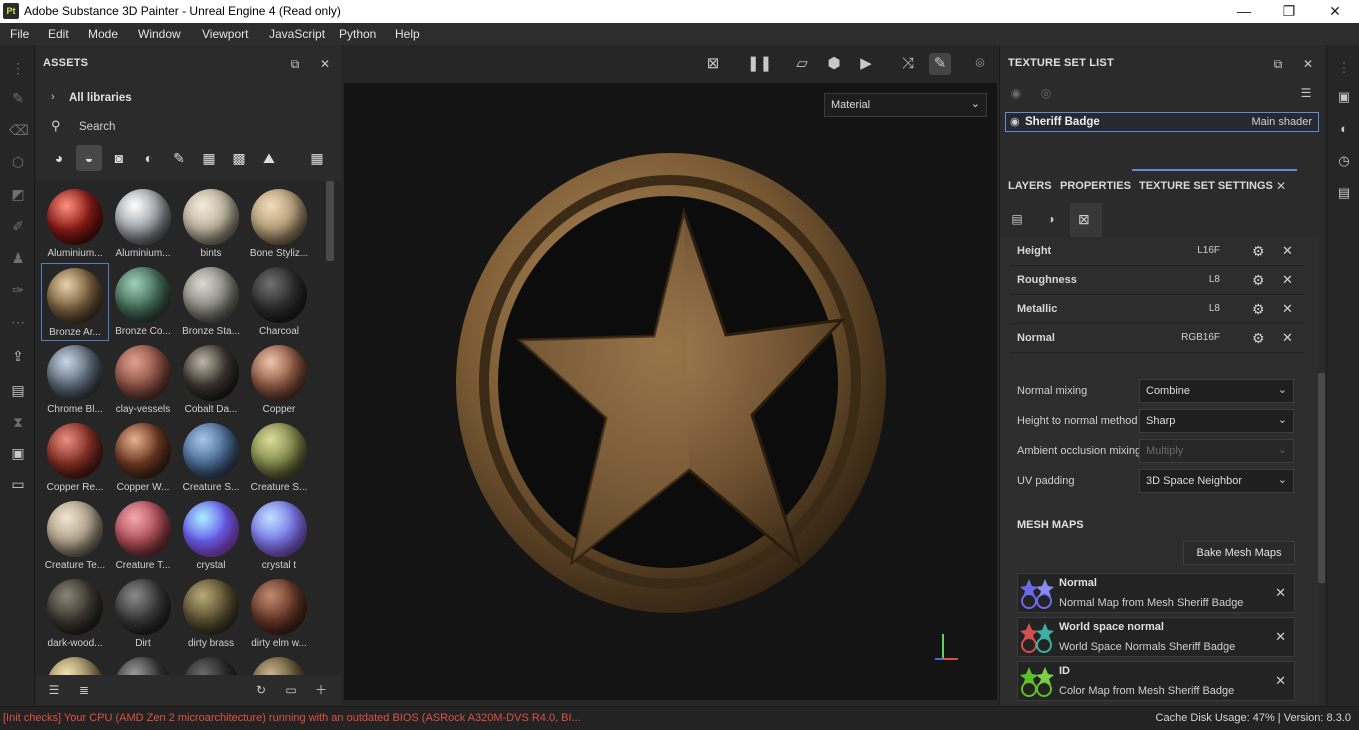 This screenshot has height=730, width=1359. Describe the element at coordinates (1156, 681) in the screenshot. I see `mesh-map-card: ID Color Map from Mesh Sheriff Badge ✕` at that location.